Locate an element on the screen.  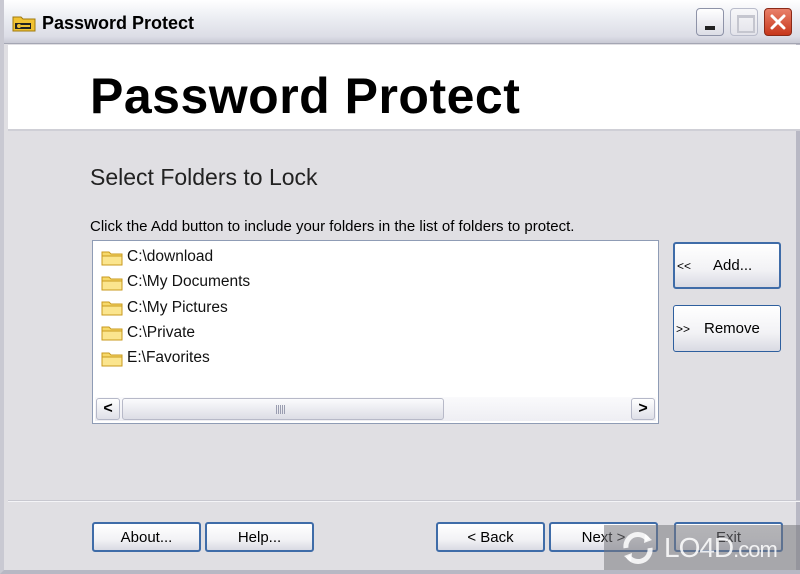
close-button is located at coordinates (778, 22).